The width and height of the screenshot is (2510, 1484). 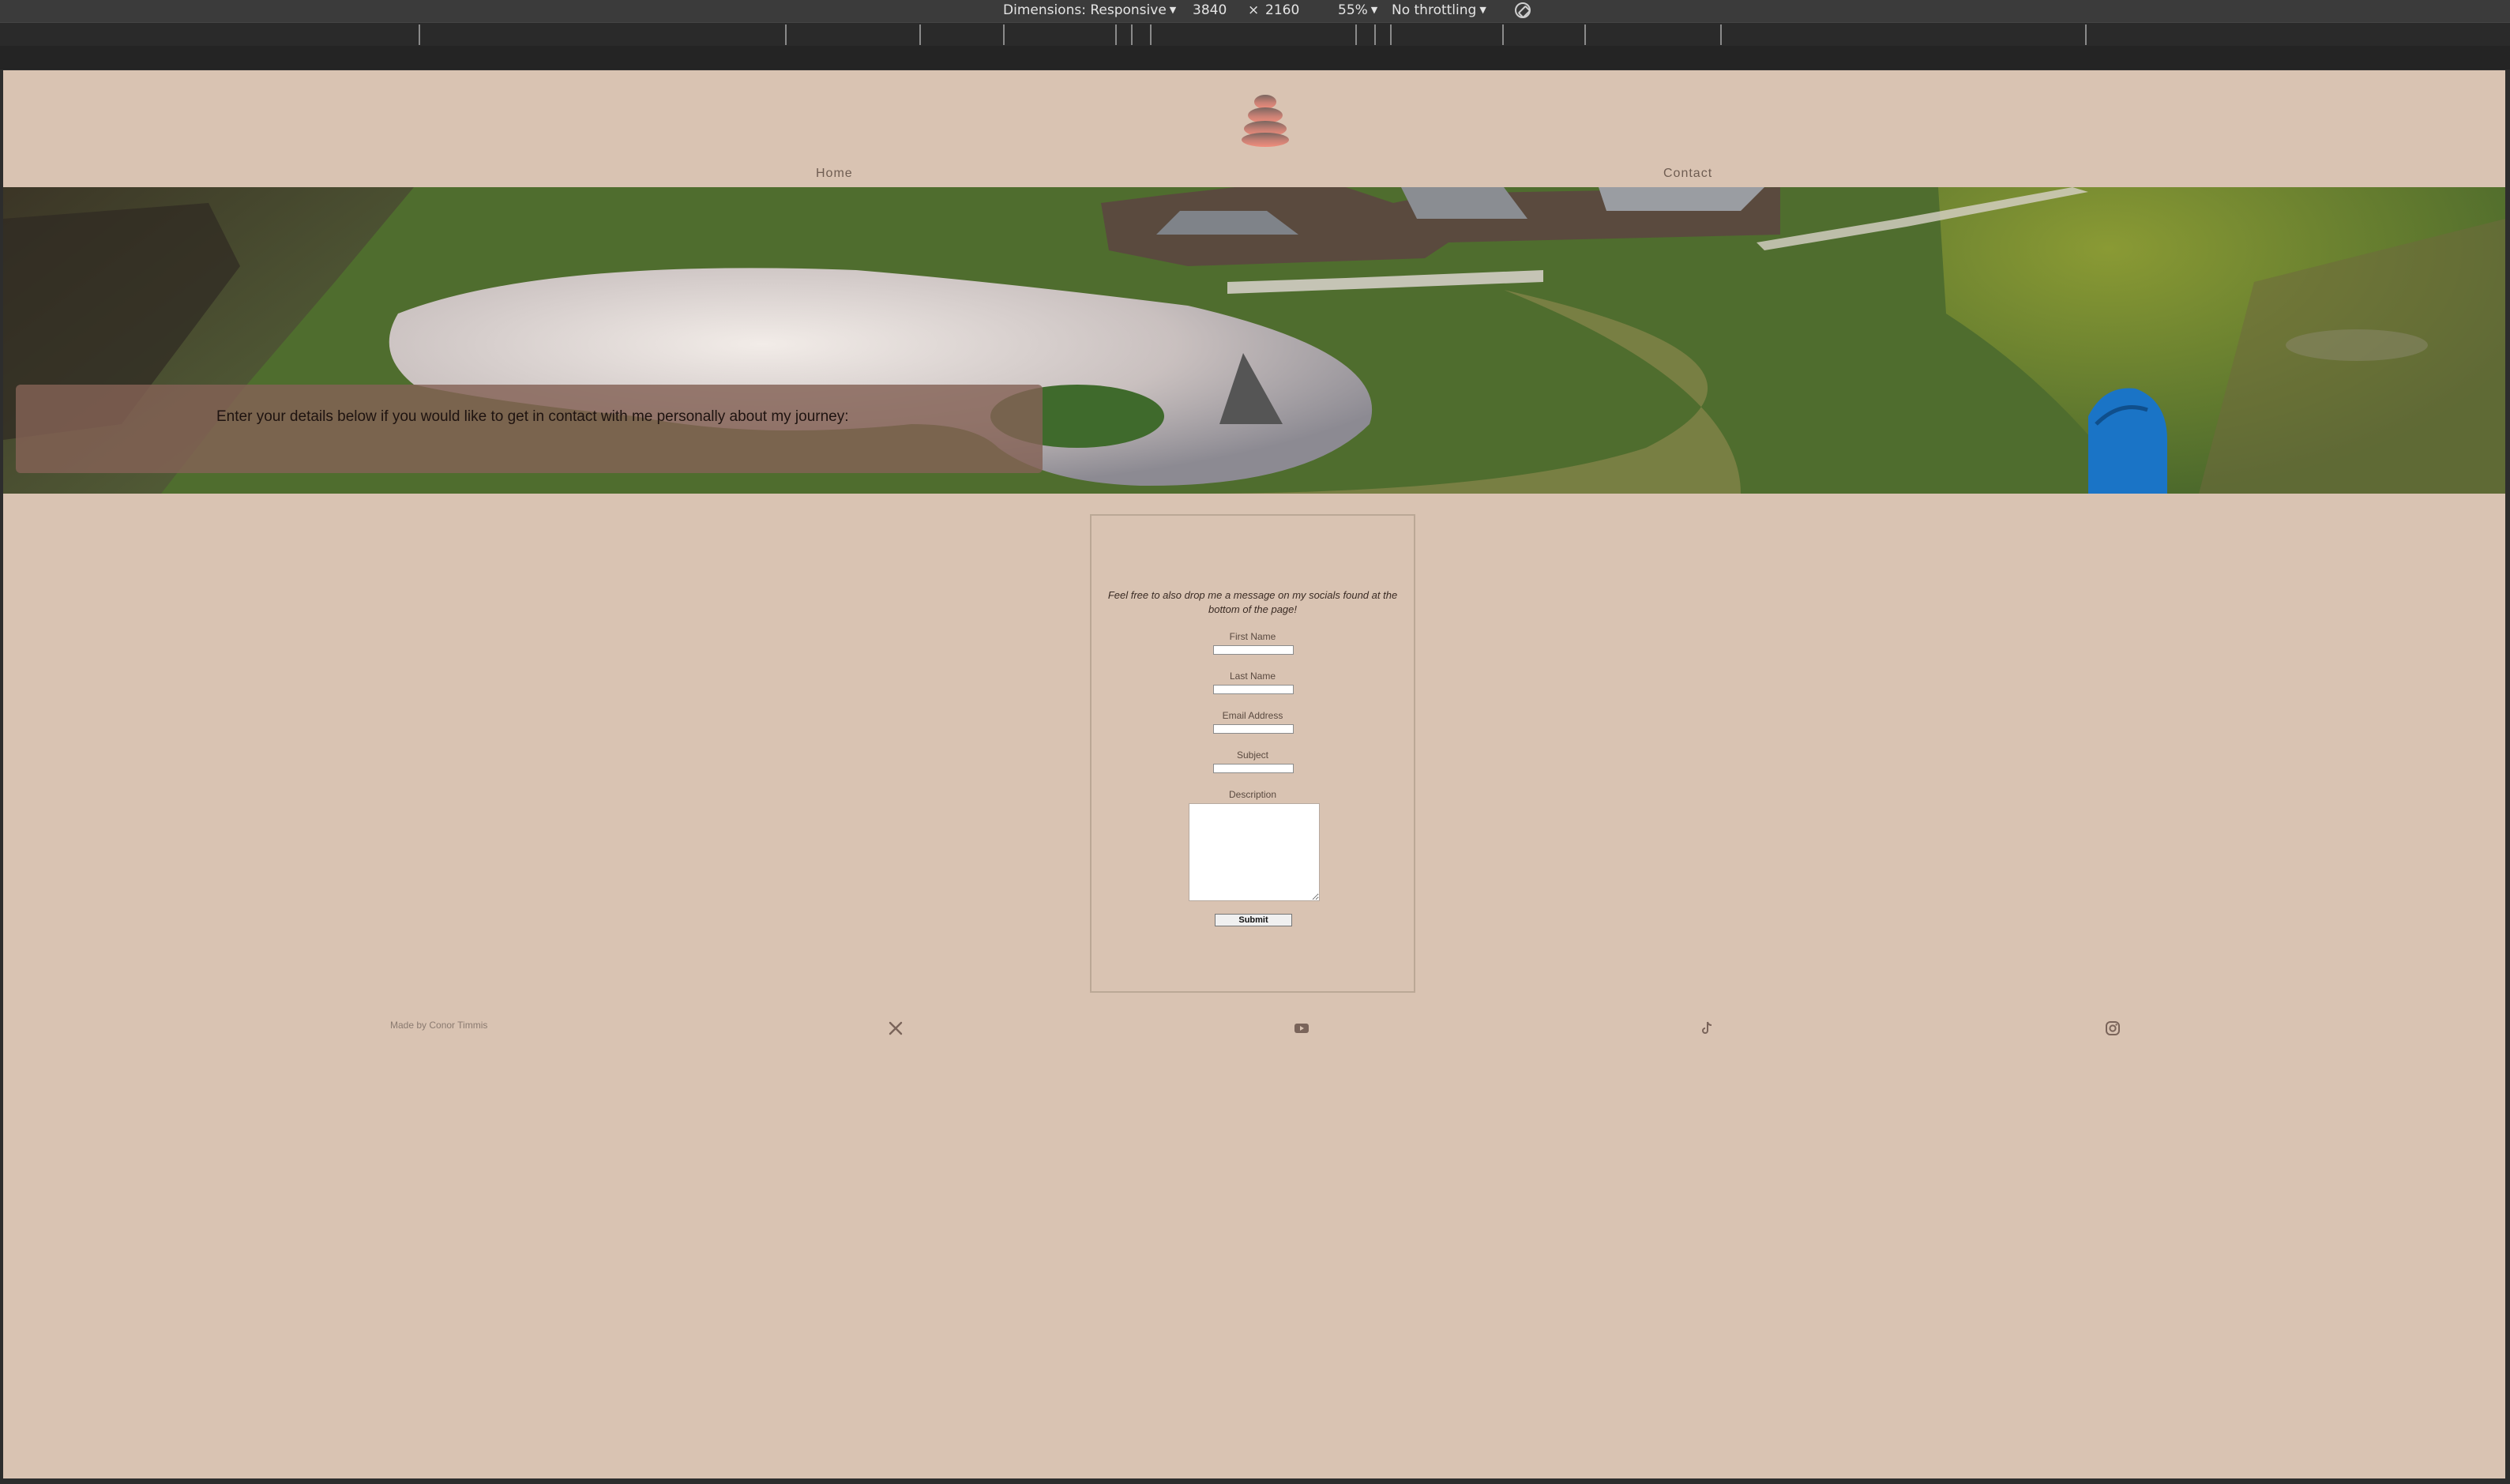 What do you see at coordinates (1255, 34) in the screenshot?
I see `media-query-ruler` at bounding box center [1255, 34].